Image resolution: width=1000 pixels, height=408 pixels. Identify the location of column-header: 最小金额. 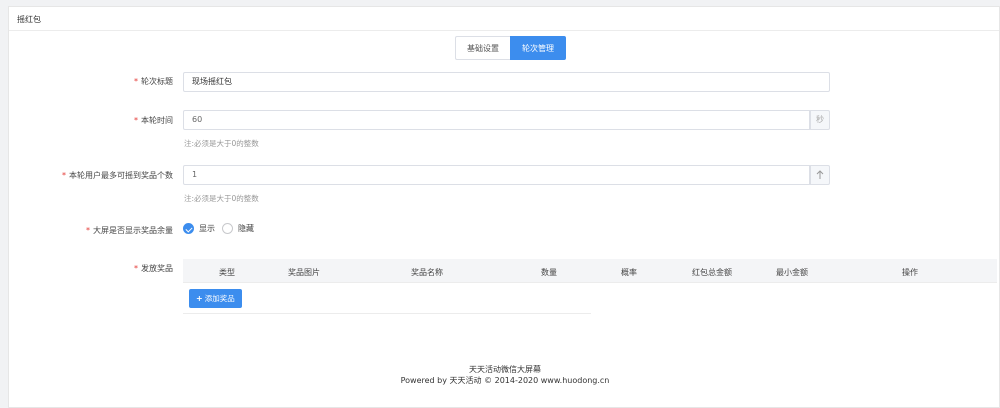
(792, 272).